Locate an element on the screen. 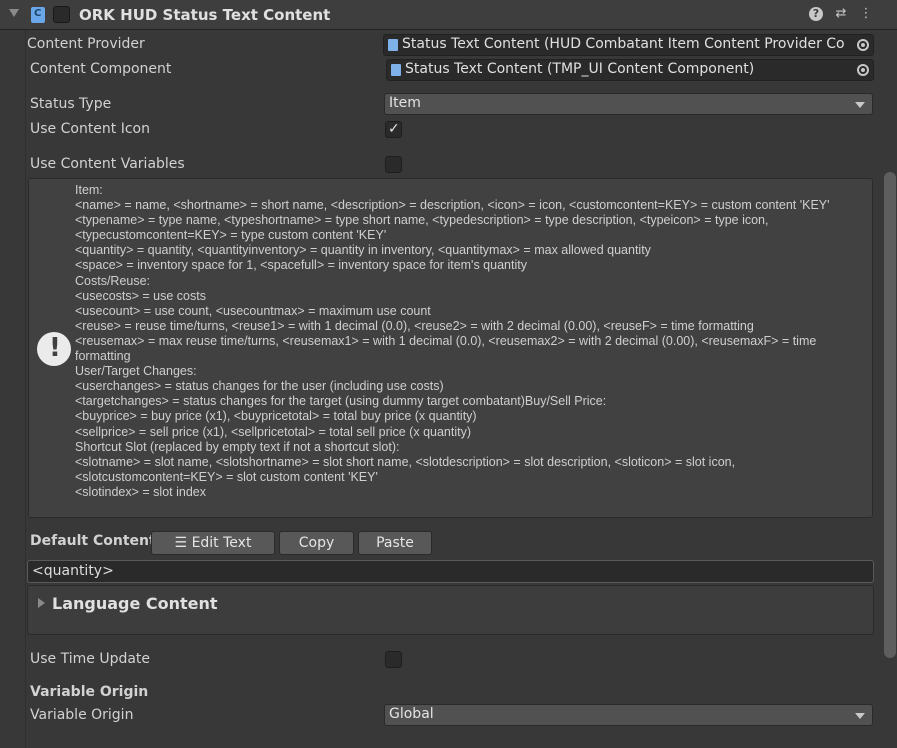  variable-origin-value: Global is located at coordinates (411, 714).